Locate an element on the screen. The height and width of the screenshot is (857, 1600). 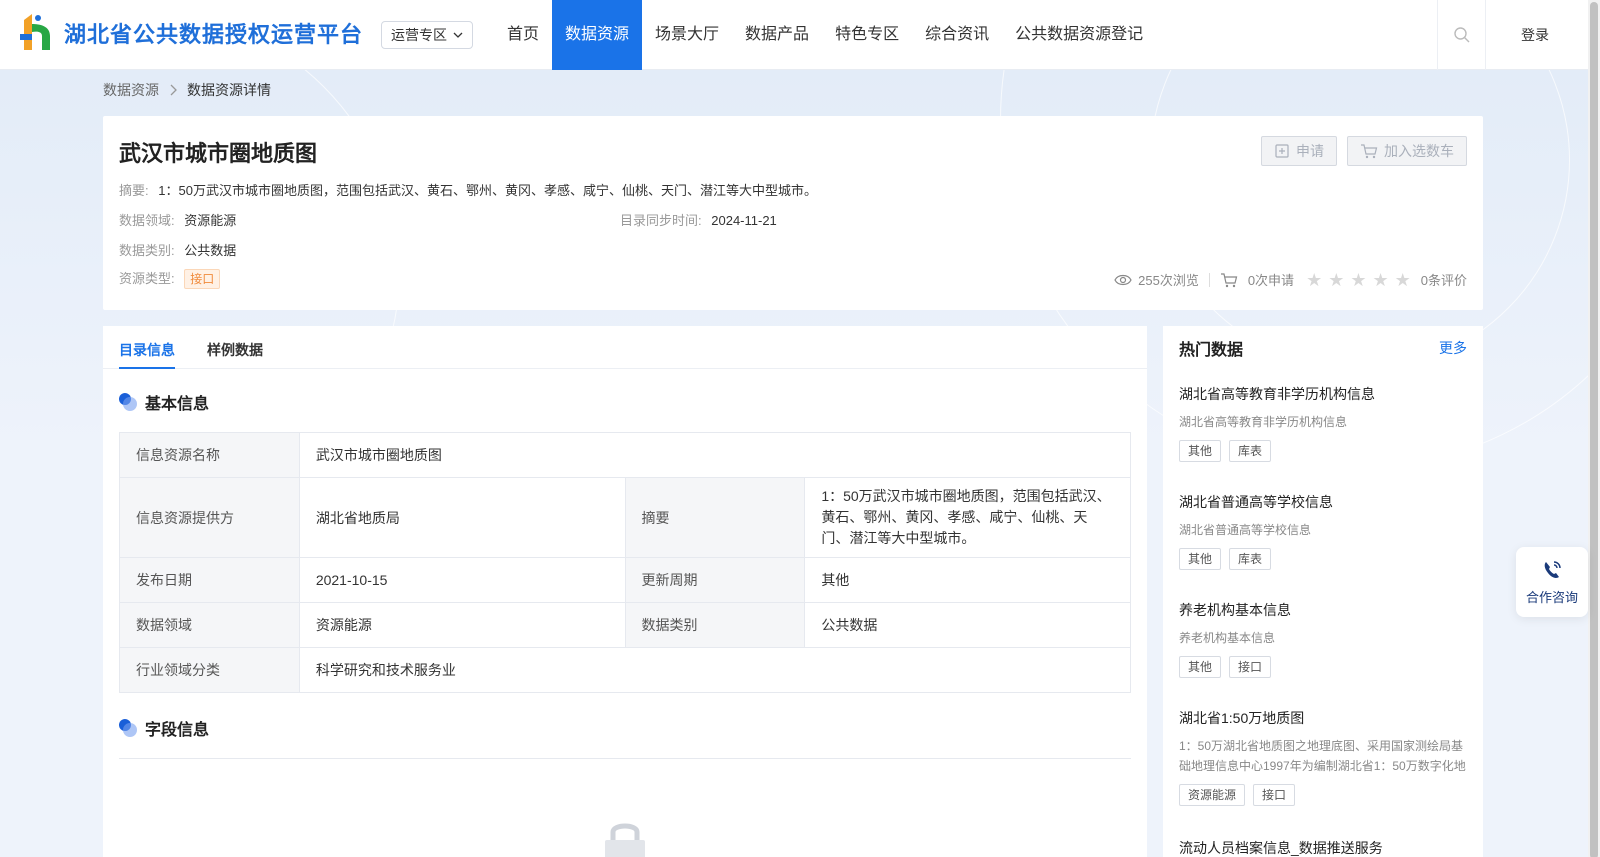
chevron-down-icon is located at coordinates (458, 35).